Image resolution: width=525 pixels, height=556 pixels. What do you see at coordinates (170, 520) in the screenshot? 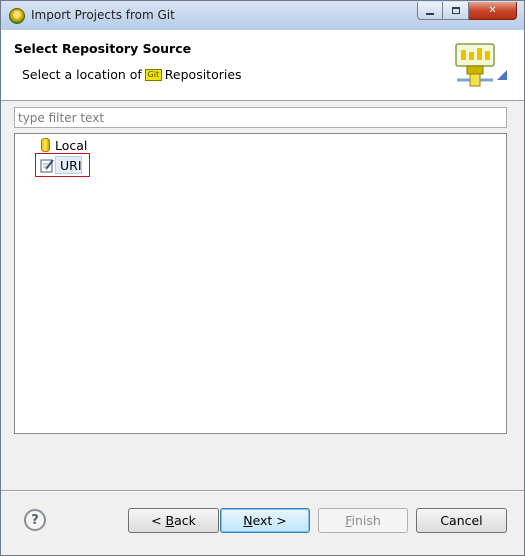
I see `back-mnemonic: B` at bounding box center [170, 520].